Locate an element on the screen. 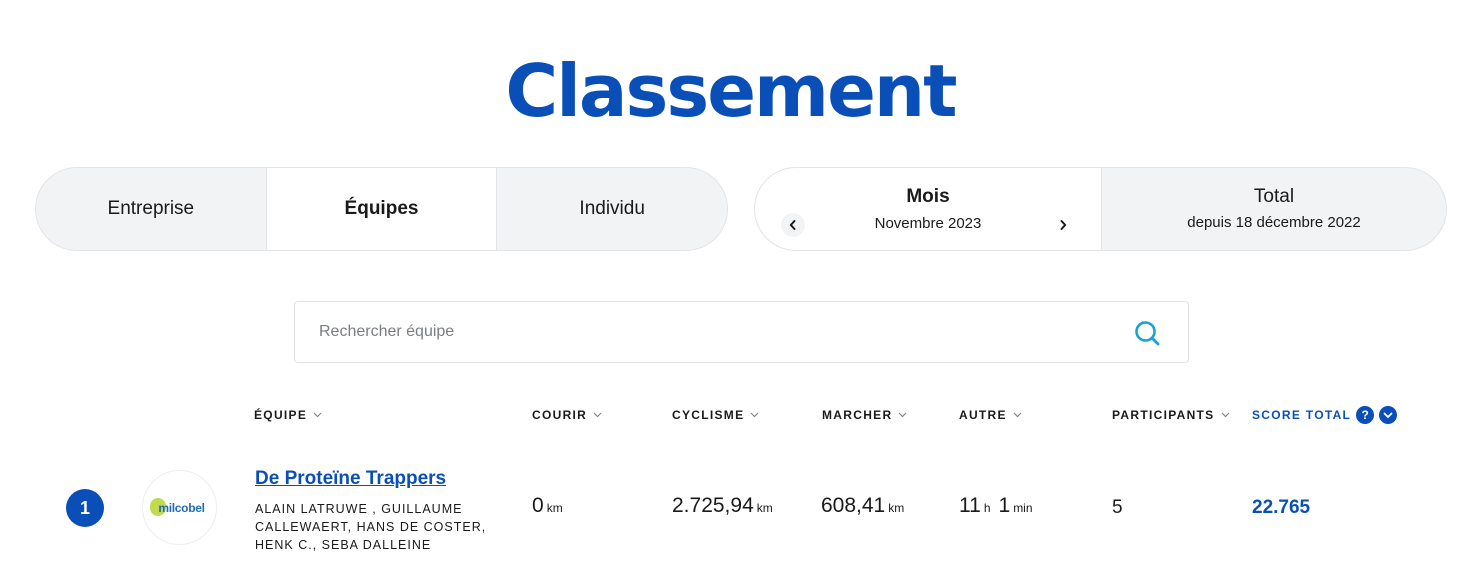  total-value: depuis 18 décembre 2022 is located at coordinates (1274, 222).